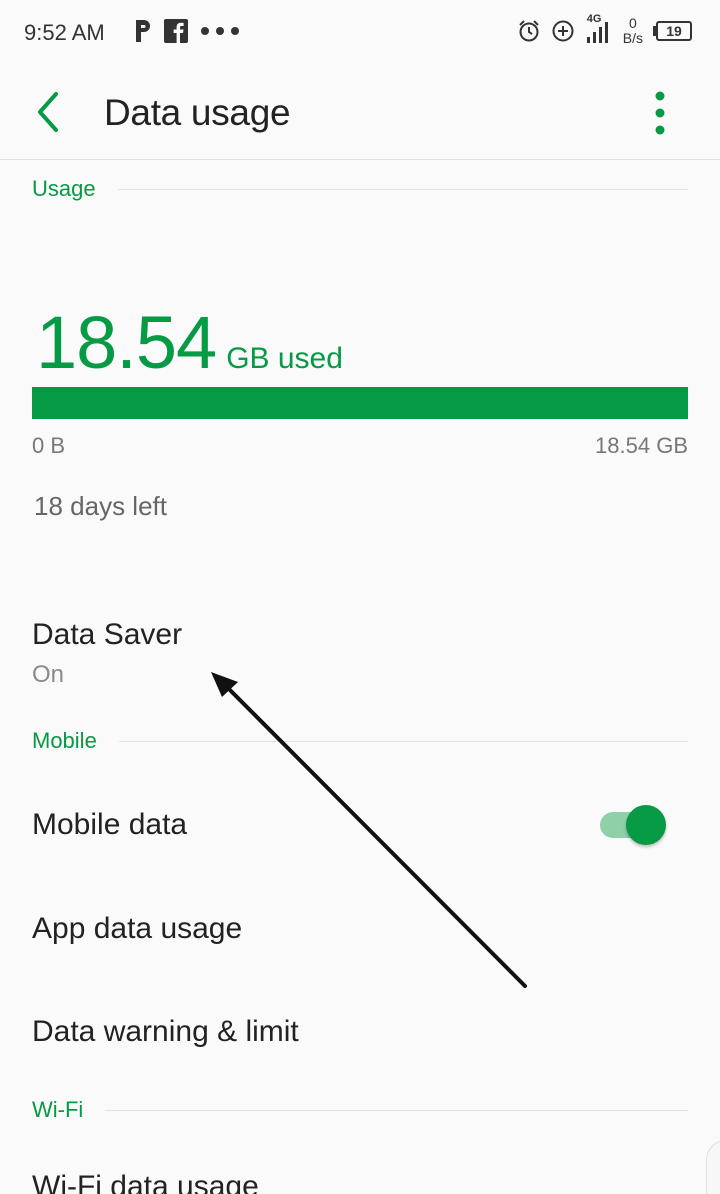  I want to click on usage-progress-bar, so click(360, 403).